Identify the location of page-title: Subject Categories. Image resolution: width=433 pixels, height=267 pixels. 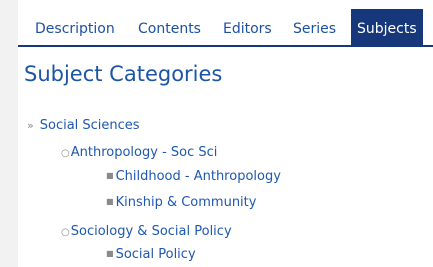
(123, 74).